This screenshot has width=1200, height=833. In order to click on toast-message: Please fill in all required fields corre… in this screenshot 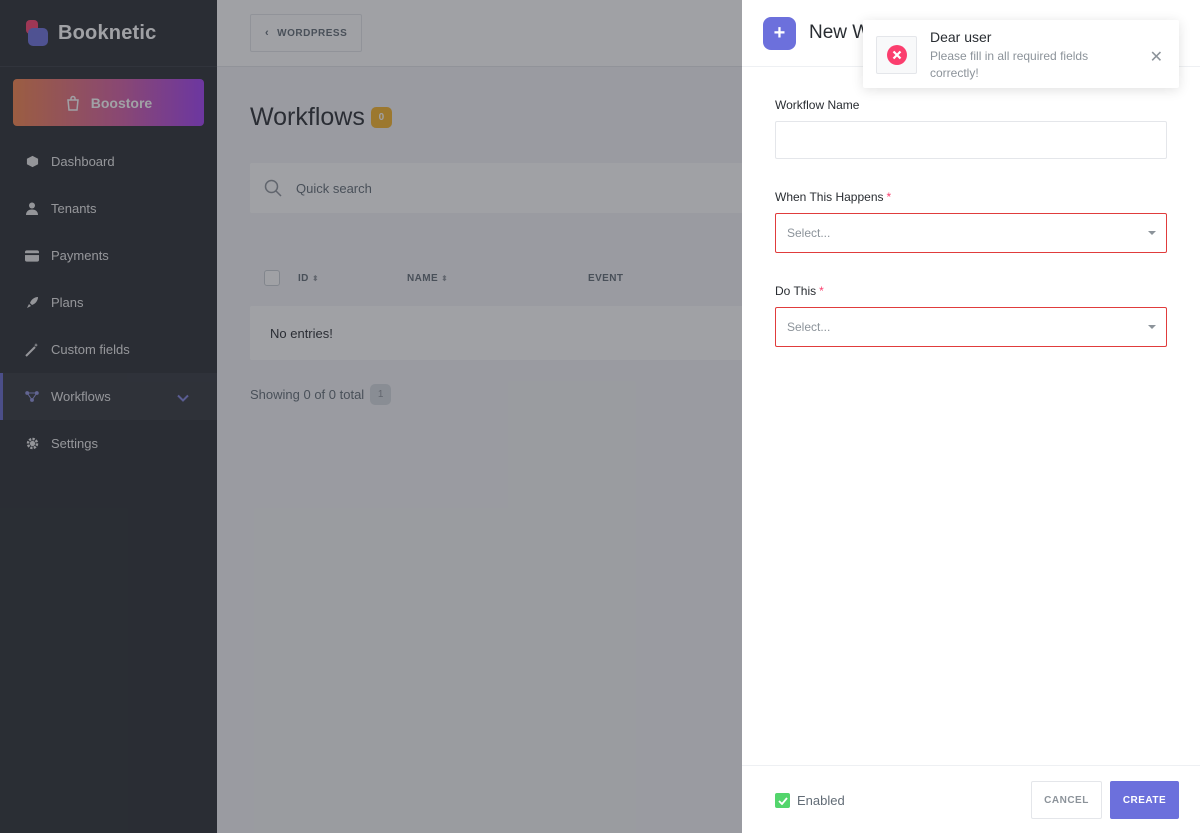, I will do `click(1009, 64)`.